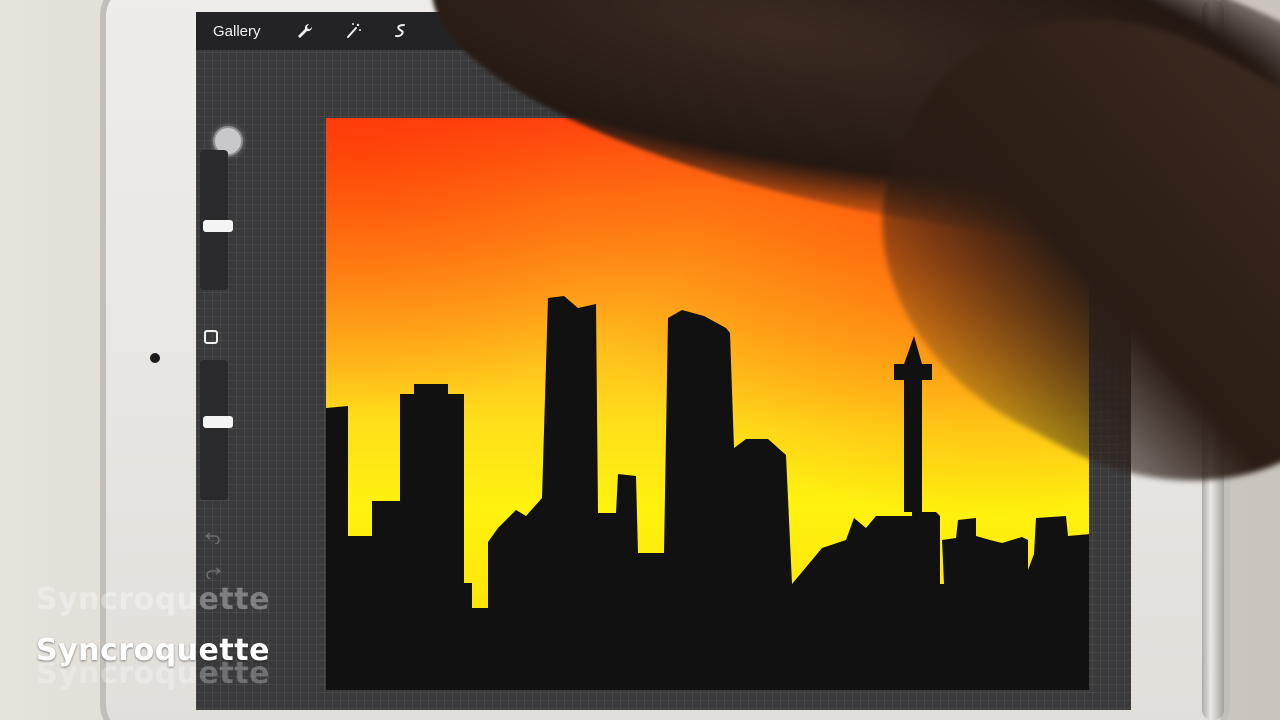 This screenshot has width=1280, height=720. What do you see at coordinates (216, 430) in the screenshot?
I see `brush-opacity-slider` at bounding box center [216, 430].